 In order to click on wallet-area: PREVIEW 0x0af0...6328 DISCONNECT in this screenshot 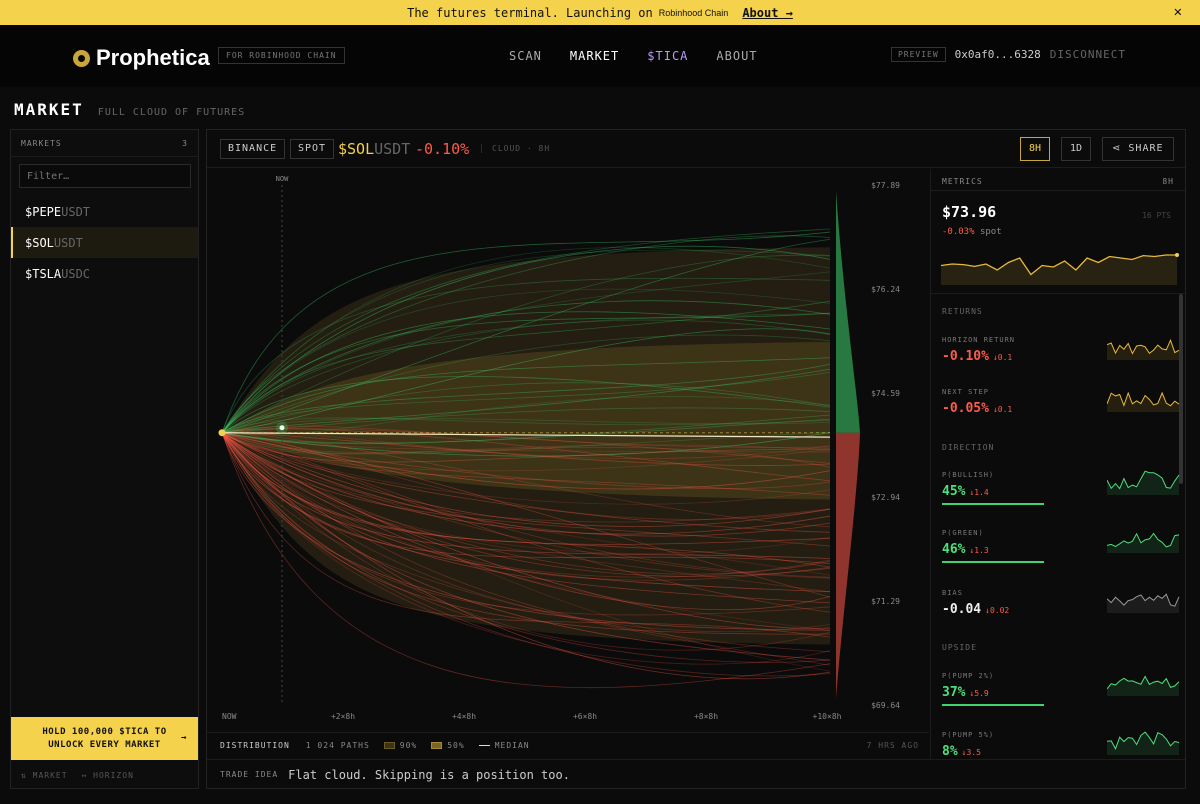, I will do `click(1008, 54)`.